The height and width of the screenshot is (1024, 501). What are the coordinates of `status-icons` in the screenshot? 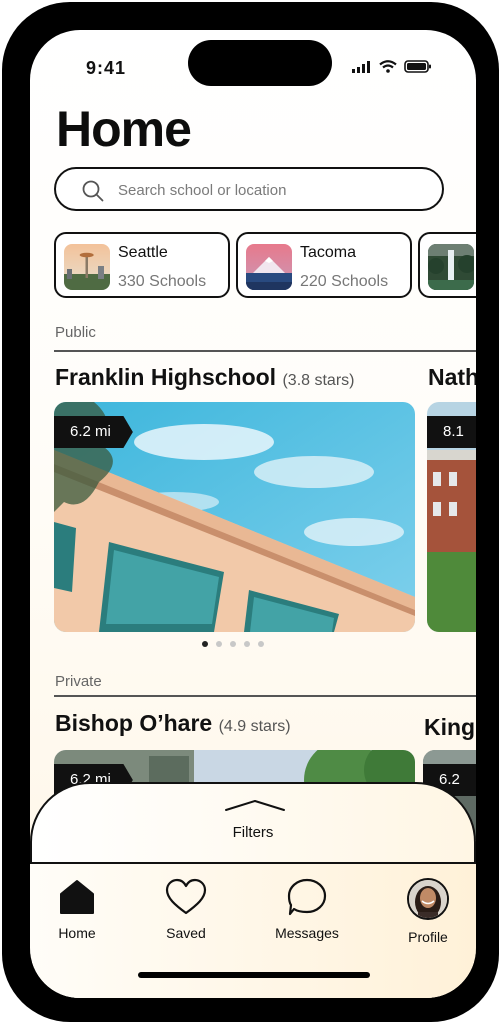 It's located at (392, 66).